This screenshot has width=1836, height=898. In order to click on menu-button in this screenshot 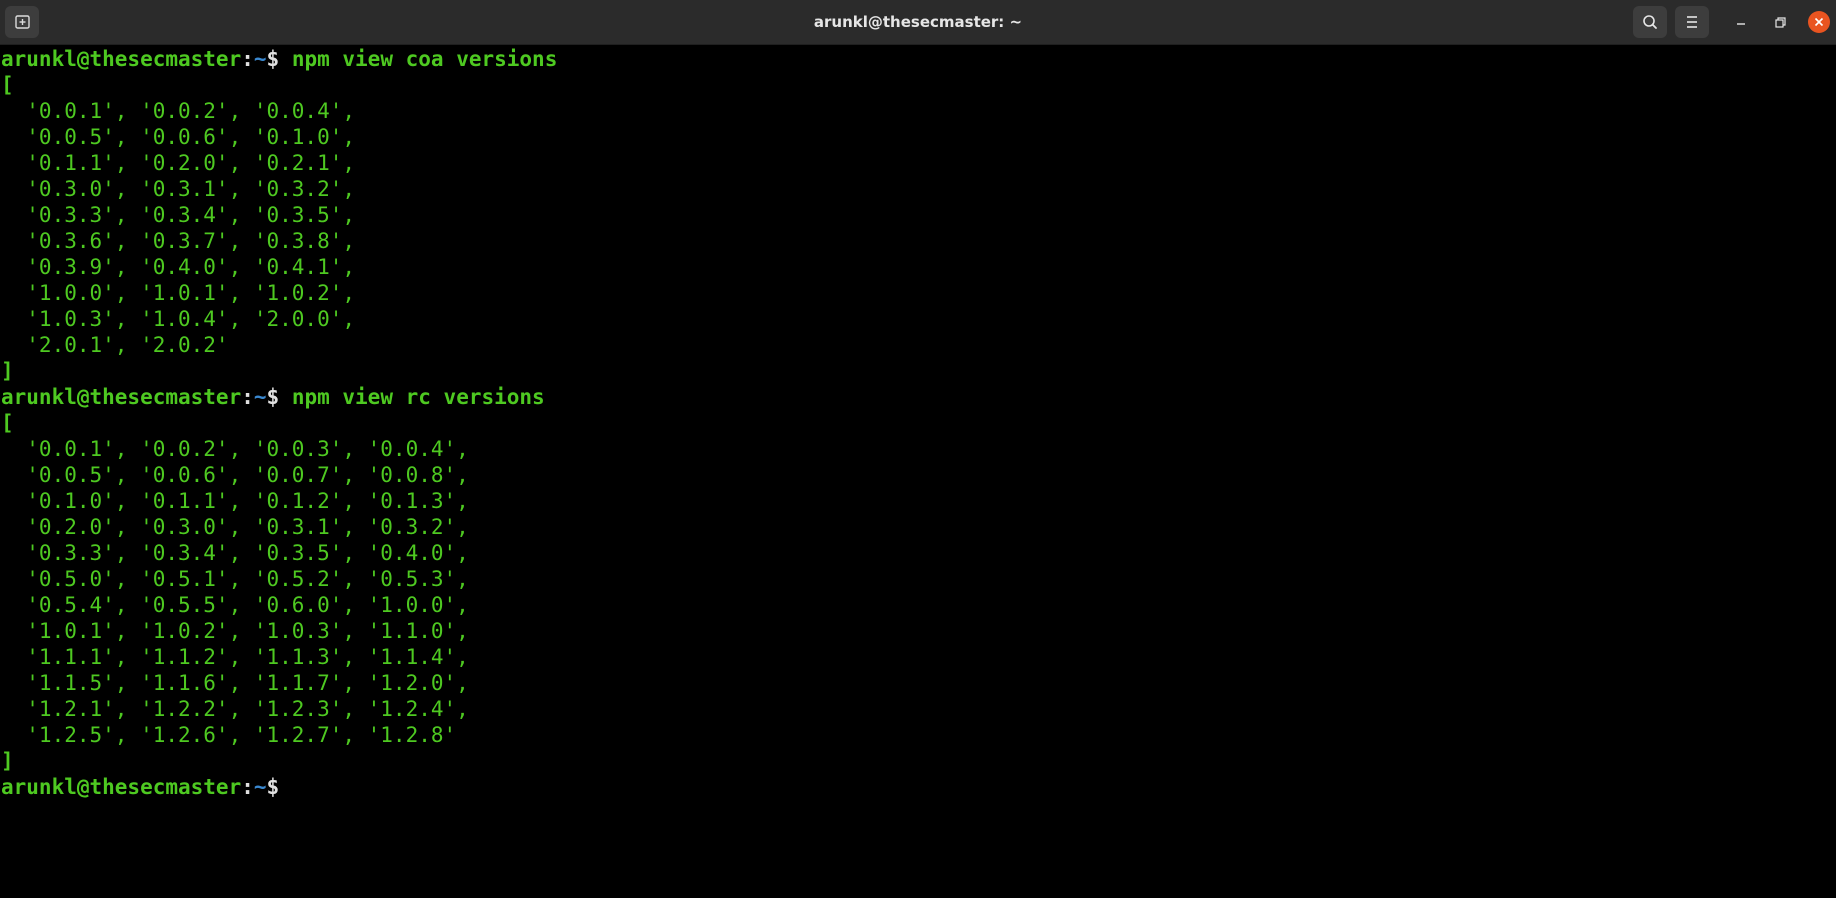, I will do `click(1692, 22)`.